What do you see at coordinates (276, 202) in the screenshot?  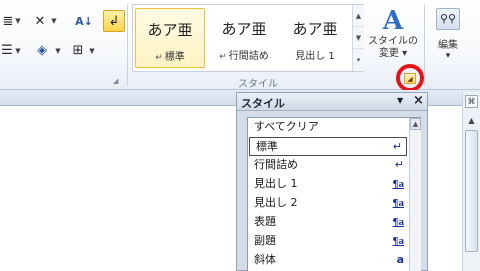 I see `style-item-label: 見出し 2` at bounding box center [276, 202].